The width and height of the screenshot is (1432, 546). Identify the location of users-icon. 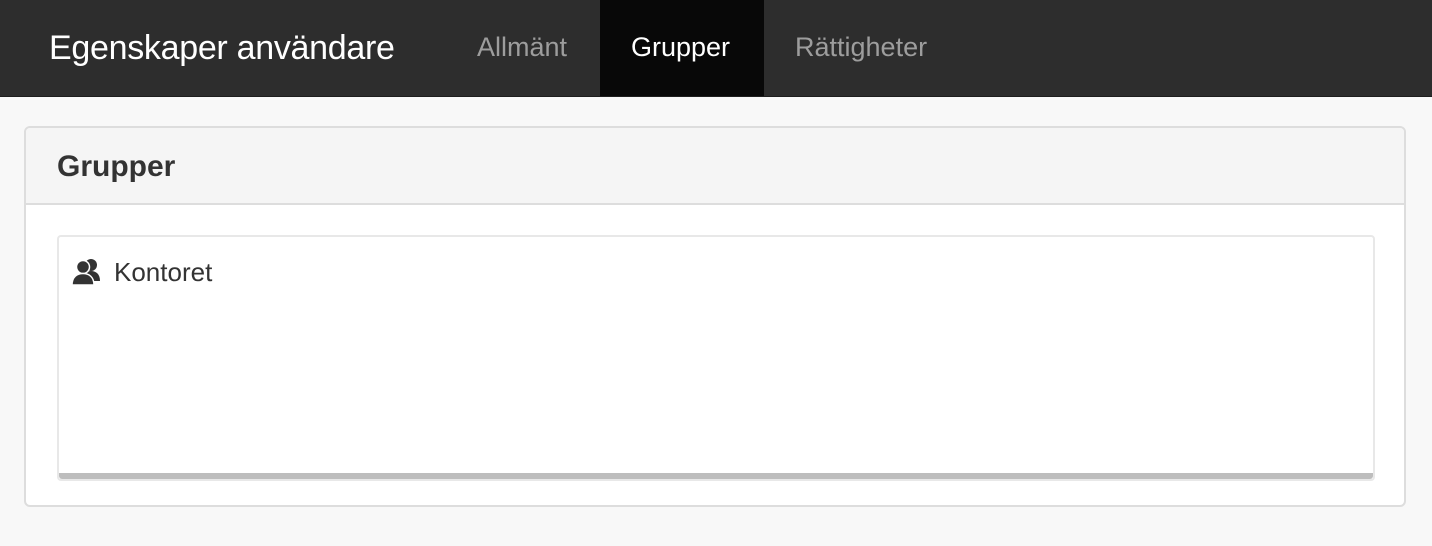
(87, 272).